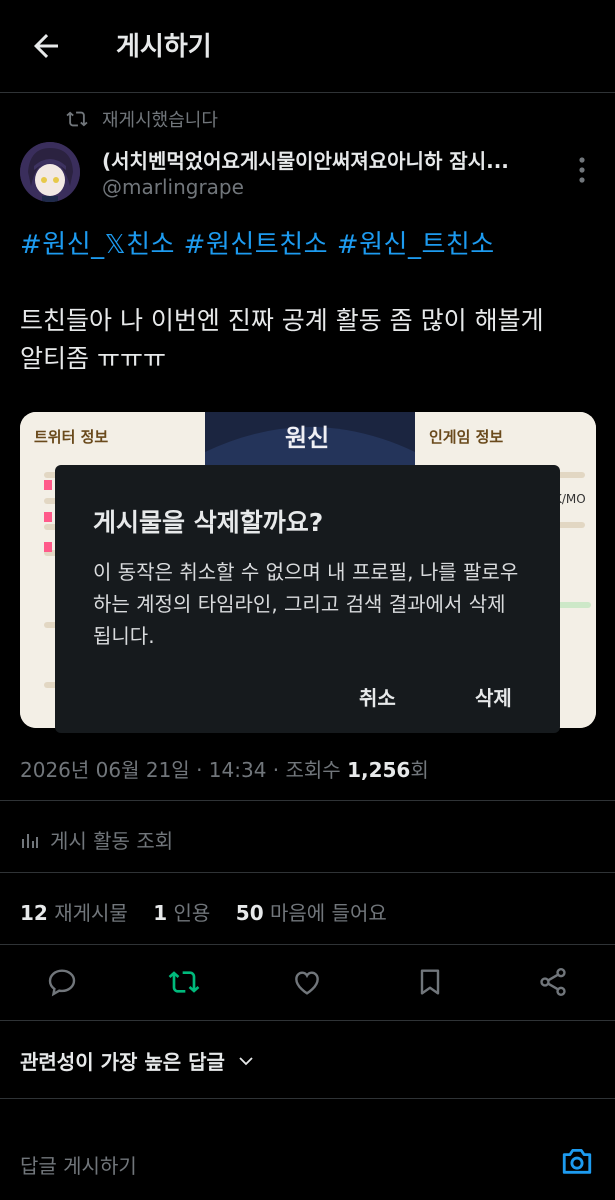 The width and height of the screenshot is (615, 1200). Describe the element at coordinates (77, 119) in the screenshot. I see `repost-small-icon` at that location.